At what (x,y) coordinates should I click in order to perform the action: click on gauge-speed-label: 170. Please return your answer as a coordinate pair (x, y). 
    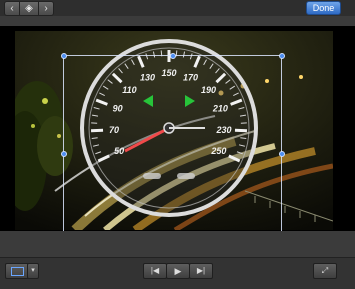
    Looking at the image, I should click on (190, 77).